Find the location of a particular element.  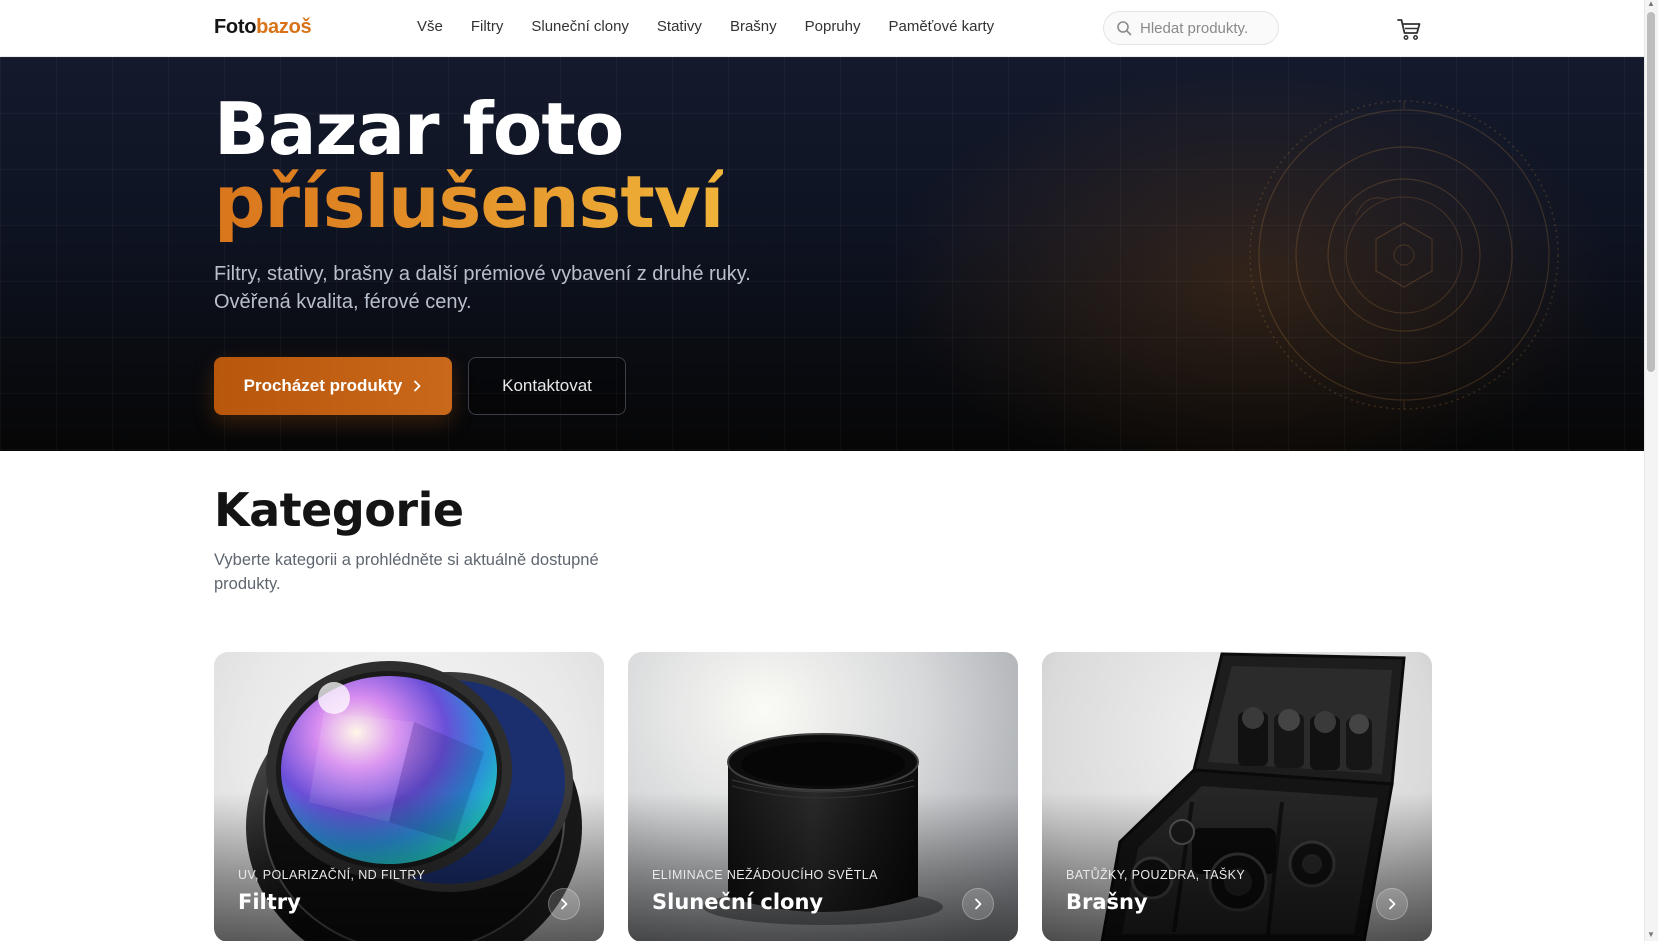

page-scrollbar: ▲ ▼ is located at coordinates (1651, 470).